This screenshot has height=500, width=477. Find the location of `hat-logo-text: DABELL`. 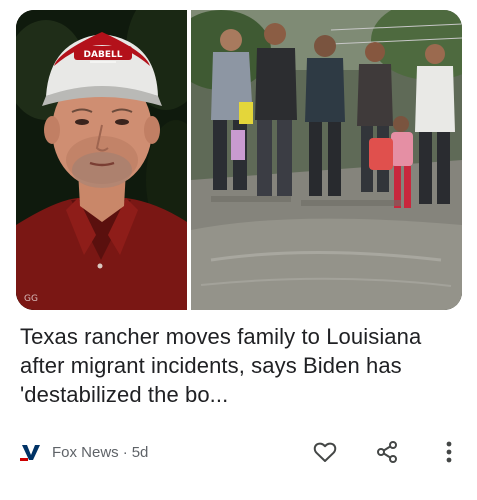

hat-logo-text: DABELL is located at coordinates (103, 55).